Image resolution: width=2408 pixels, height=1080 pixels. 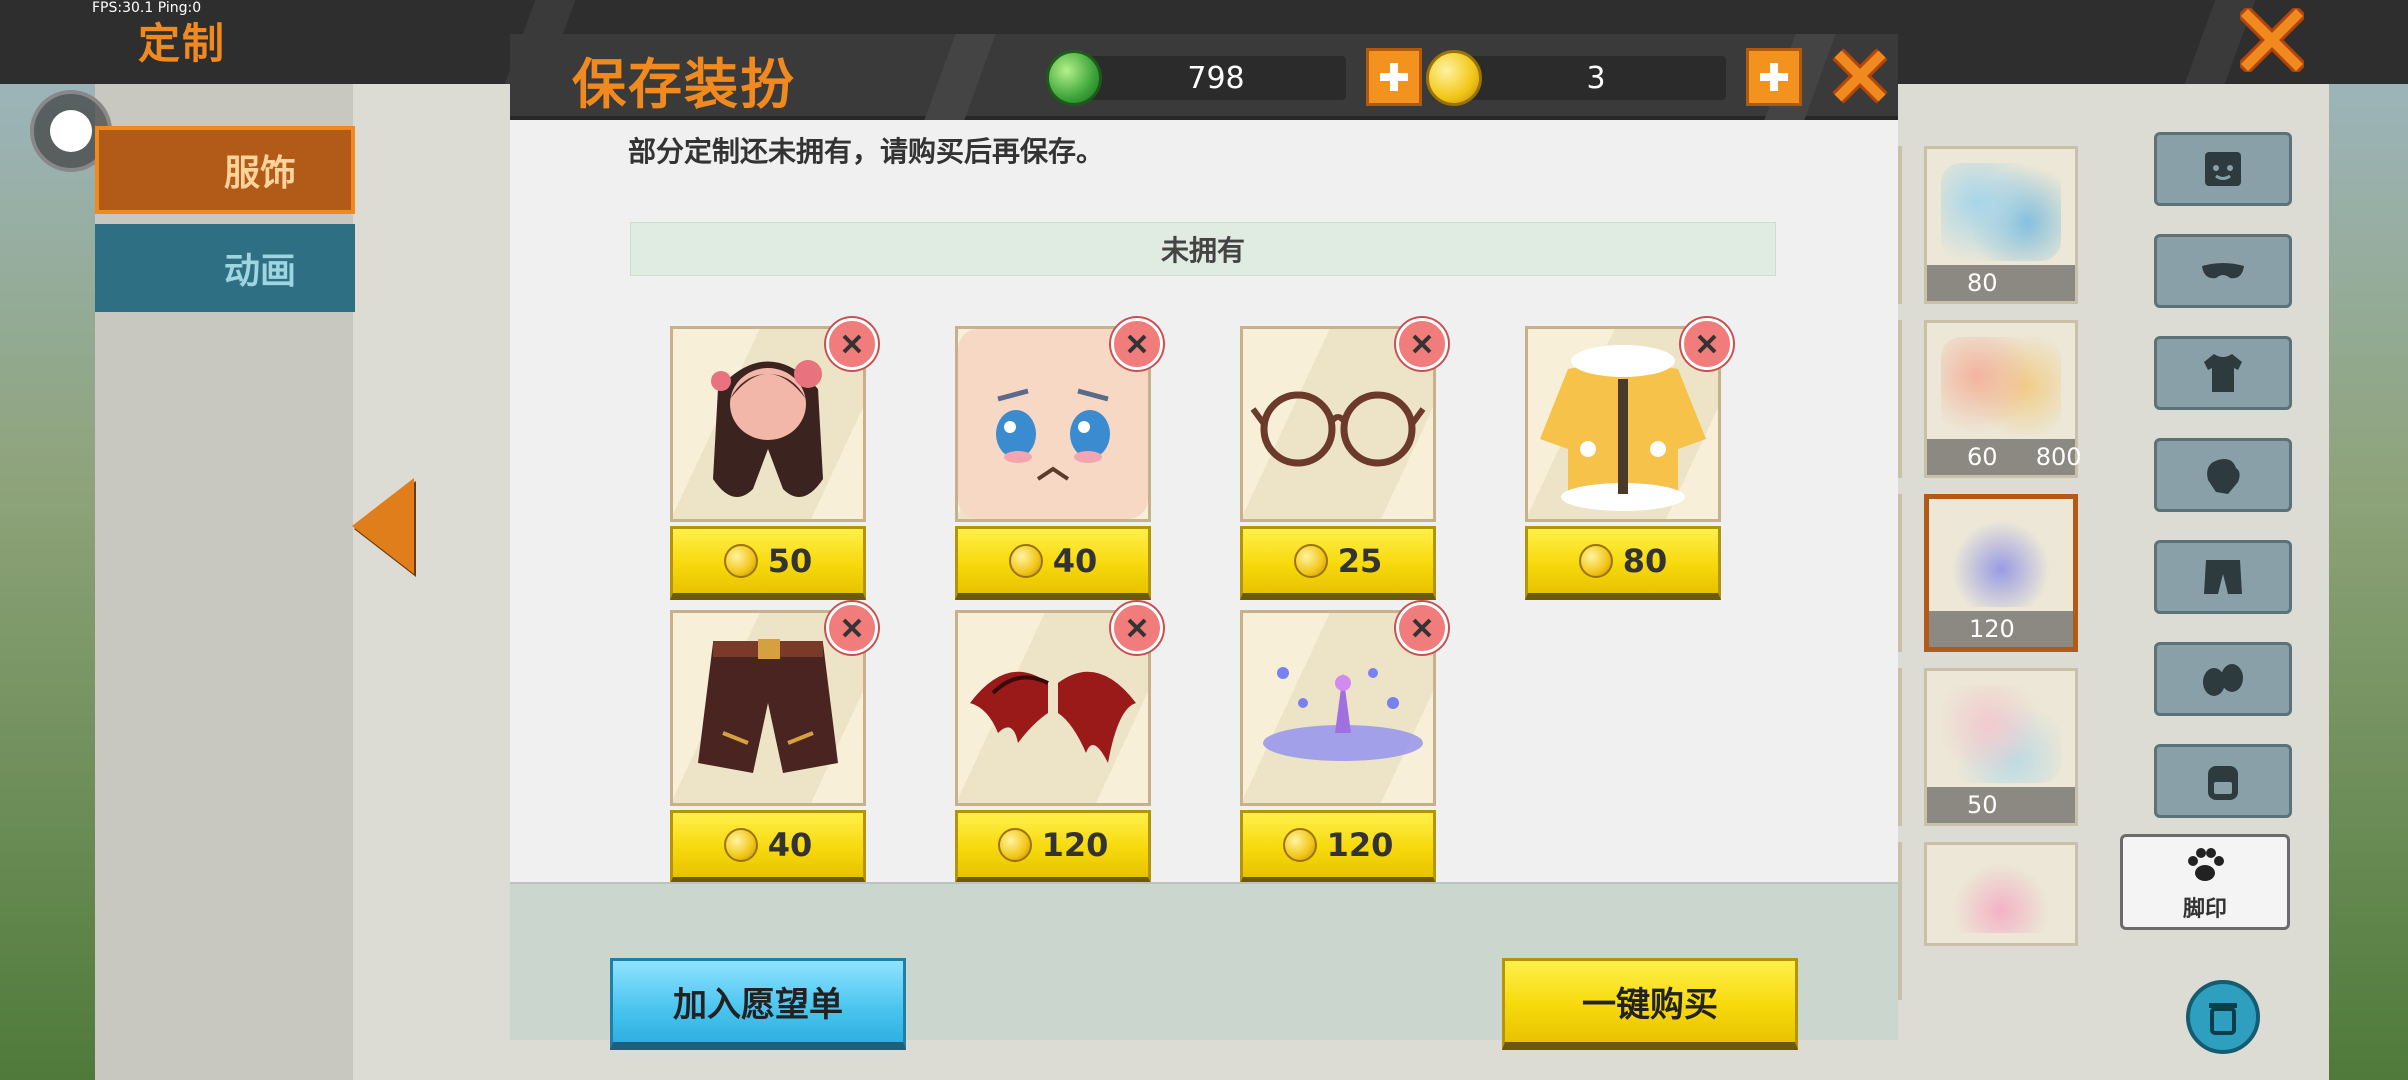 What do you see at coordinates (1203, 249) in the screenshot?
I see `unowned-section-header: 未拥有` at bounding box center [1203, 249].